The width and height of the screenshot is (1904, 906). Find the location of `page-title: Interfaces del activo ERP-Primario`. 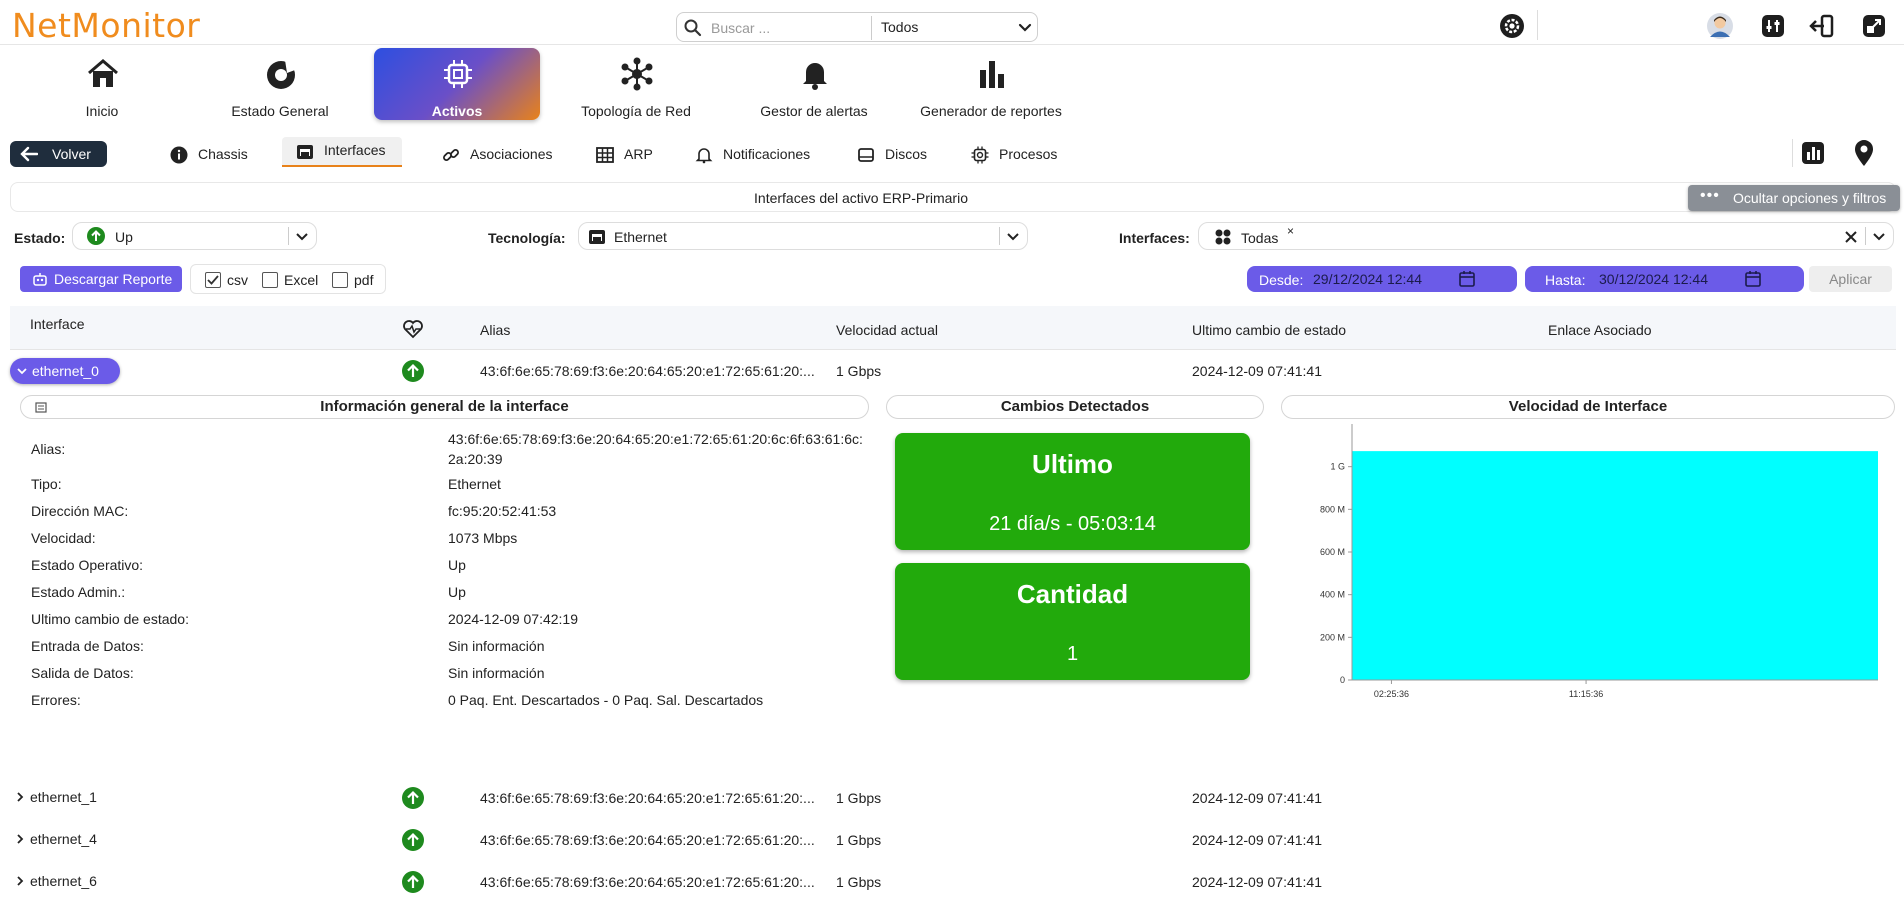

page-title: Interfaces del activo ERP-Primario is located at coordinates (861, 198).